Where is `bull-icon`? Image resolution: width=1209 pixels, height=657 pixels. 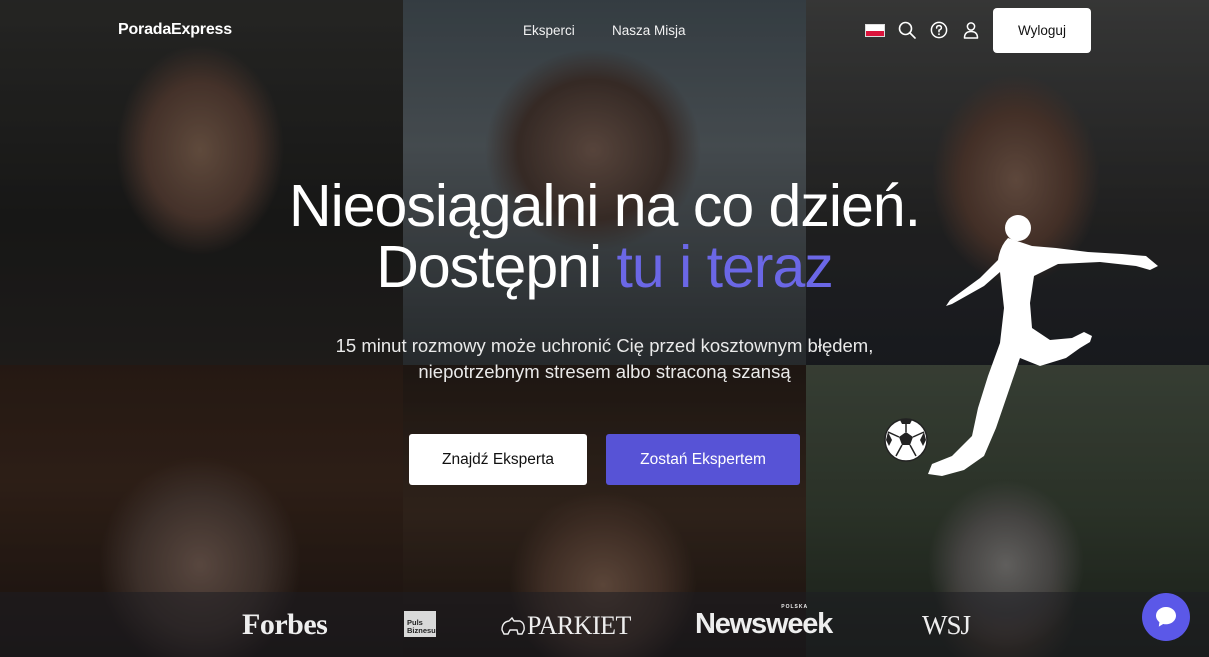 bull-icon is located at coordinates (513, 625).